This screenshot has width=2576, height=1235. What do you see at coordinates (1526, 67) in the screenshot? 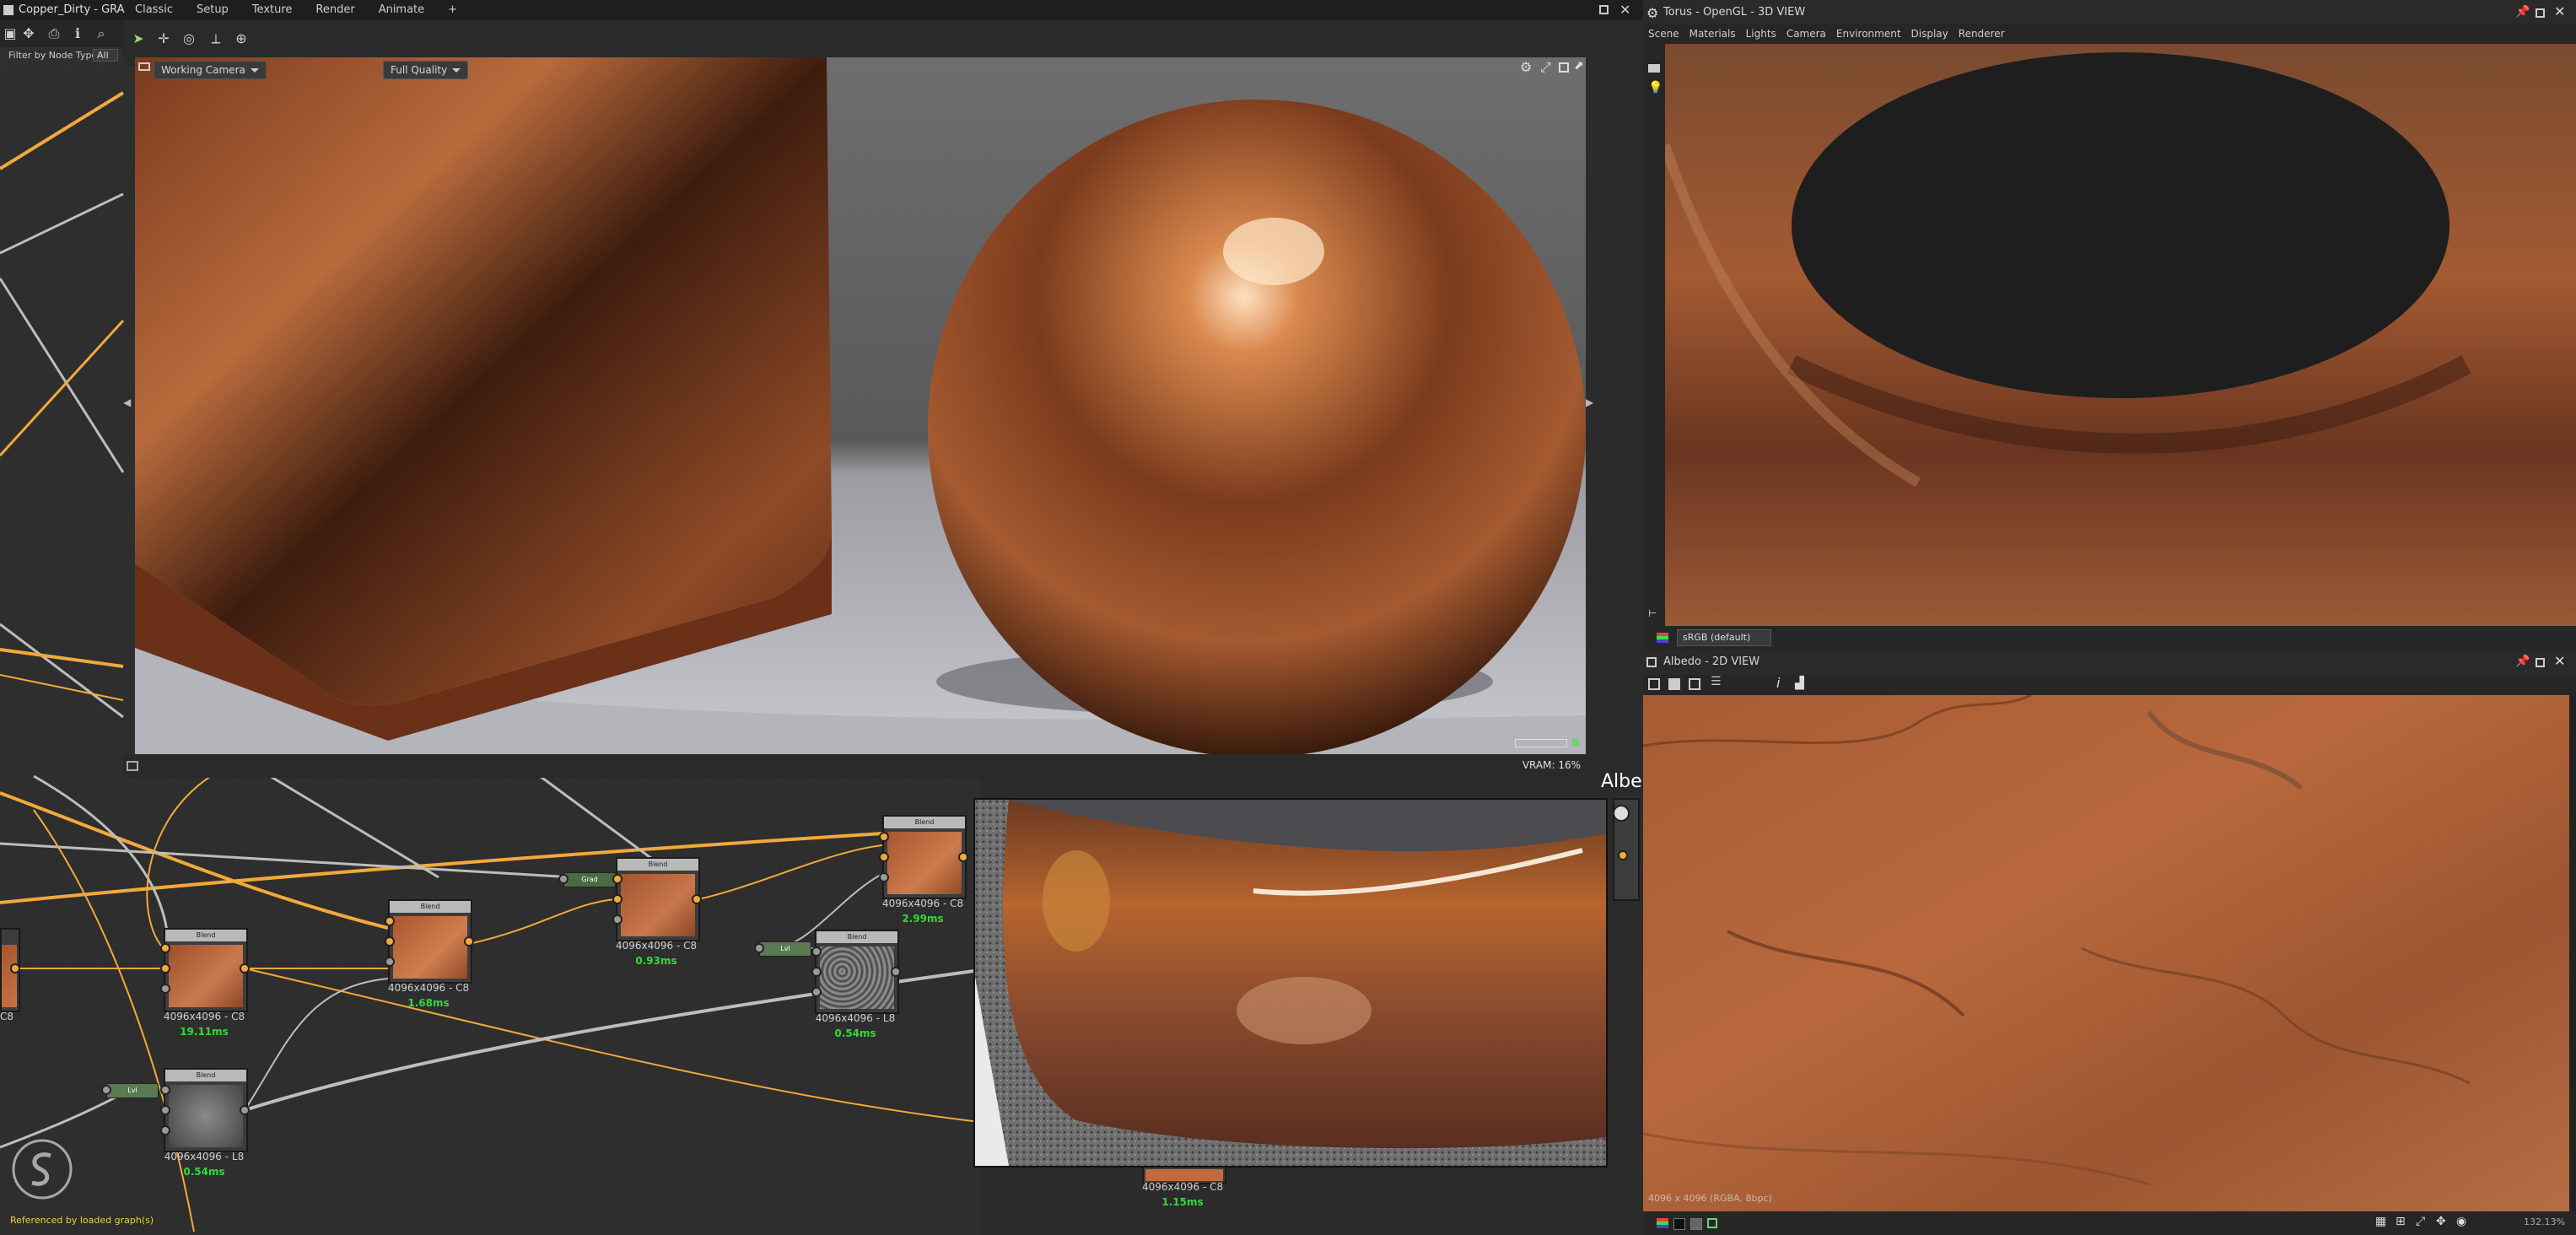
I see `settings-icon: ⚙` at bounding box center [1526, 67].